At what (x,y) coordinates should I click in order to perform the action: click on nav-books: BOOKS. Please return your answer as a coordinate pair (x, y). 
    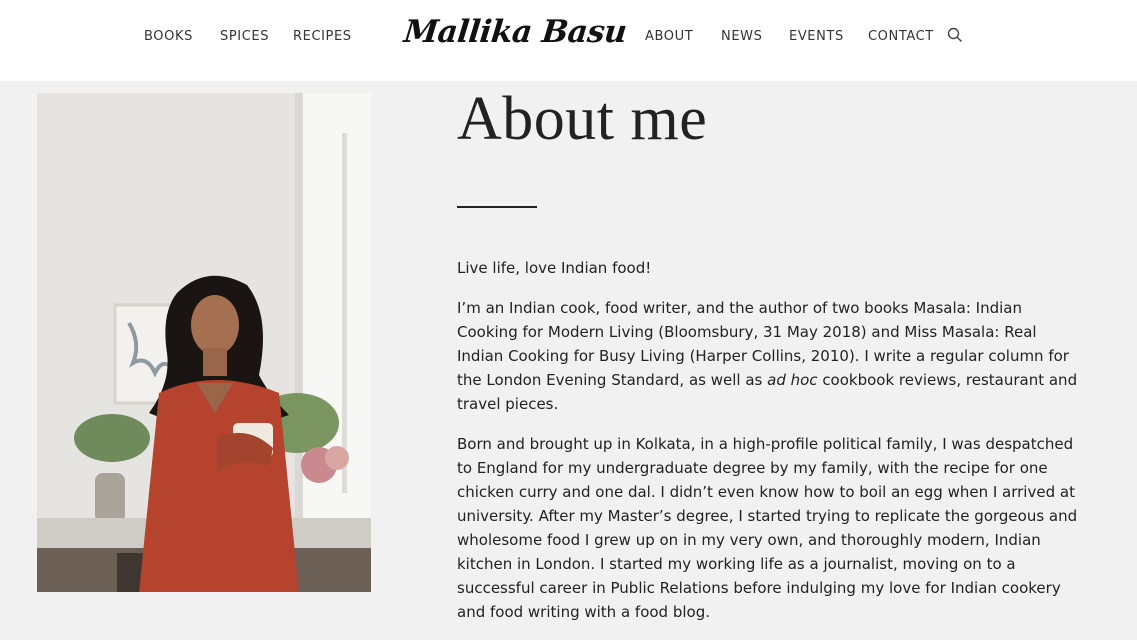
    Looking at the image, I should click on (168, 37).